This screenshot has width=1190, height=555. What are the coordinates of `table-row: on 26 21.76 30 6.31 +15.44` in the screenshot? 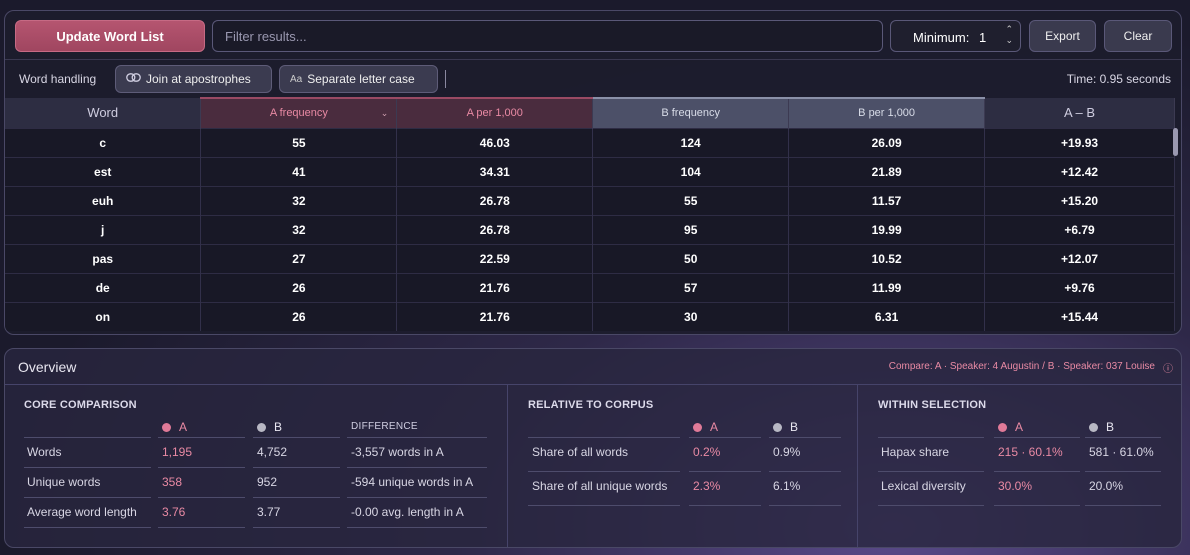 It's located at (590, 316).